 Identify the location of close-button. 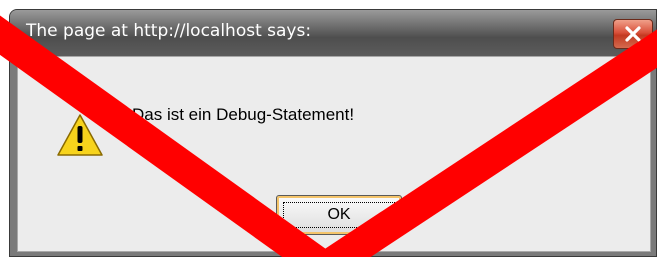
(633, 34).